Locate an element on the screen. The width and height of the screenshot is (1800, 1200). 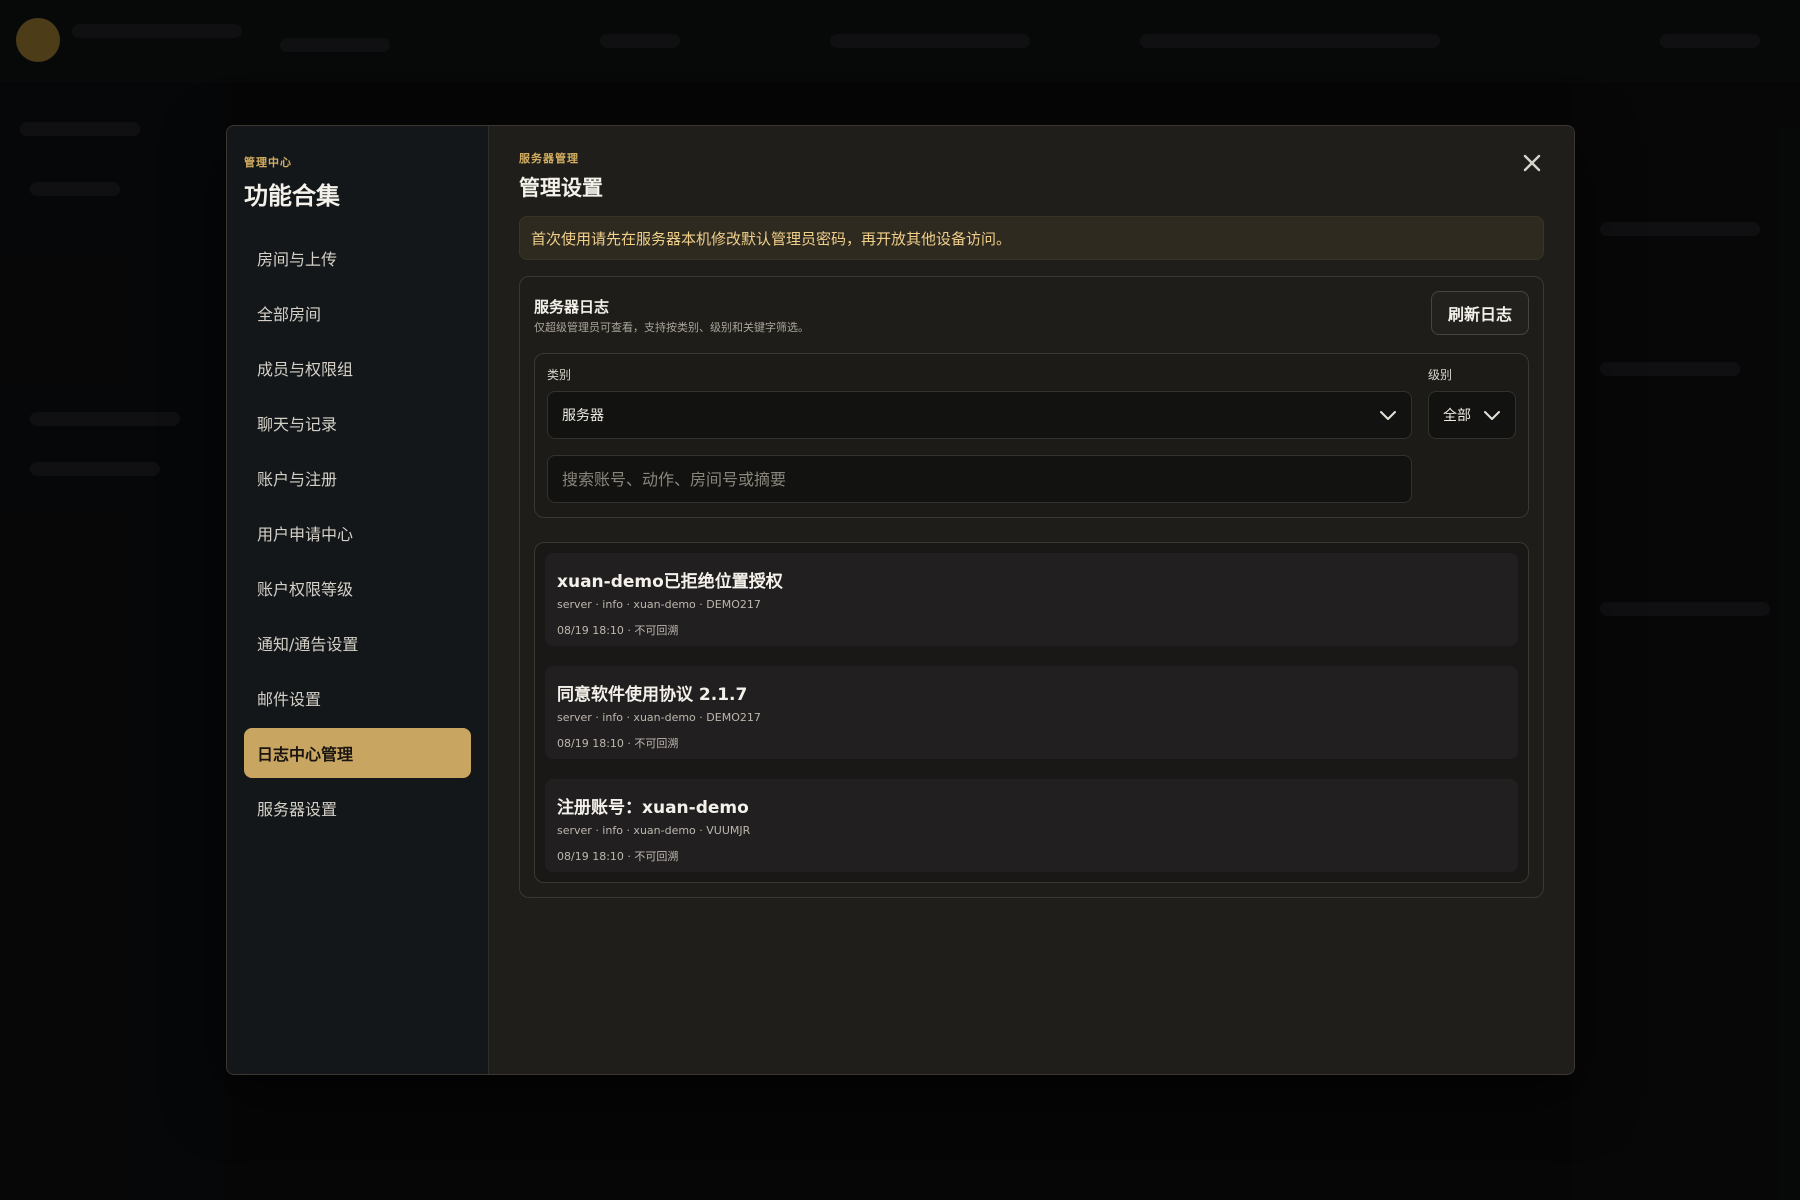
sidebar-item-label: 日志中心管理 is located at coordinates (305, 754).